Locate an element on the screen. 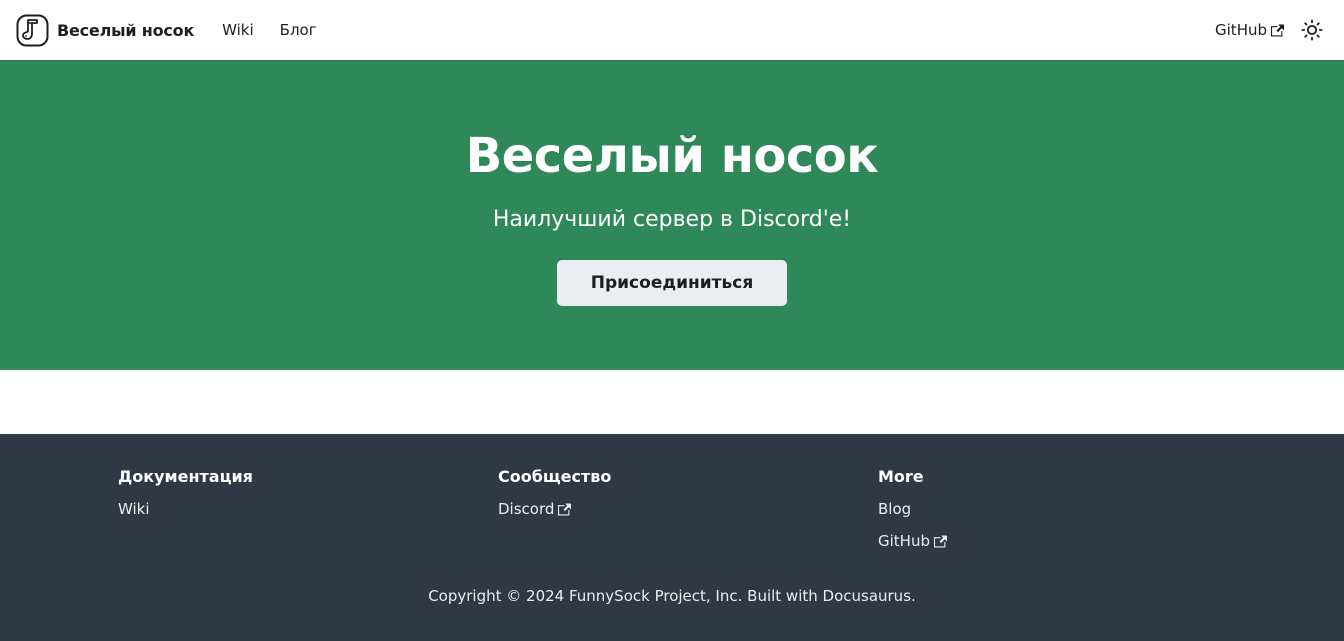  footer-link-list: Wiki is located at coordinates (298, 509).